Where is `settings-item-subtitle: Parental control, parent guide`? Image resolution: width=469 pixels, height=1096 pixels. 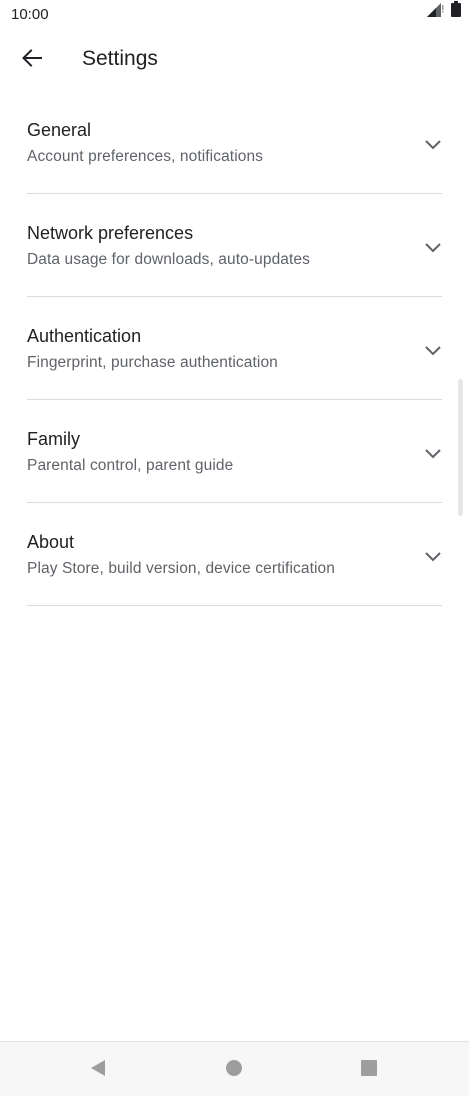 settings-item-subtitle: Parental control, parent guide is located at coordinates (130, 465).